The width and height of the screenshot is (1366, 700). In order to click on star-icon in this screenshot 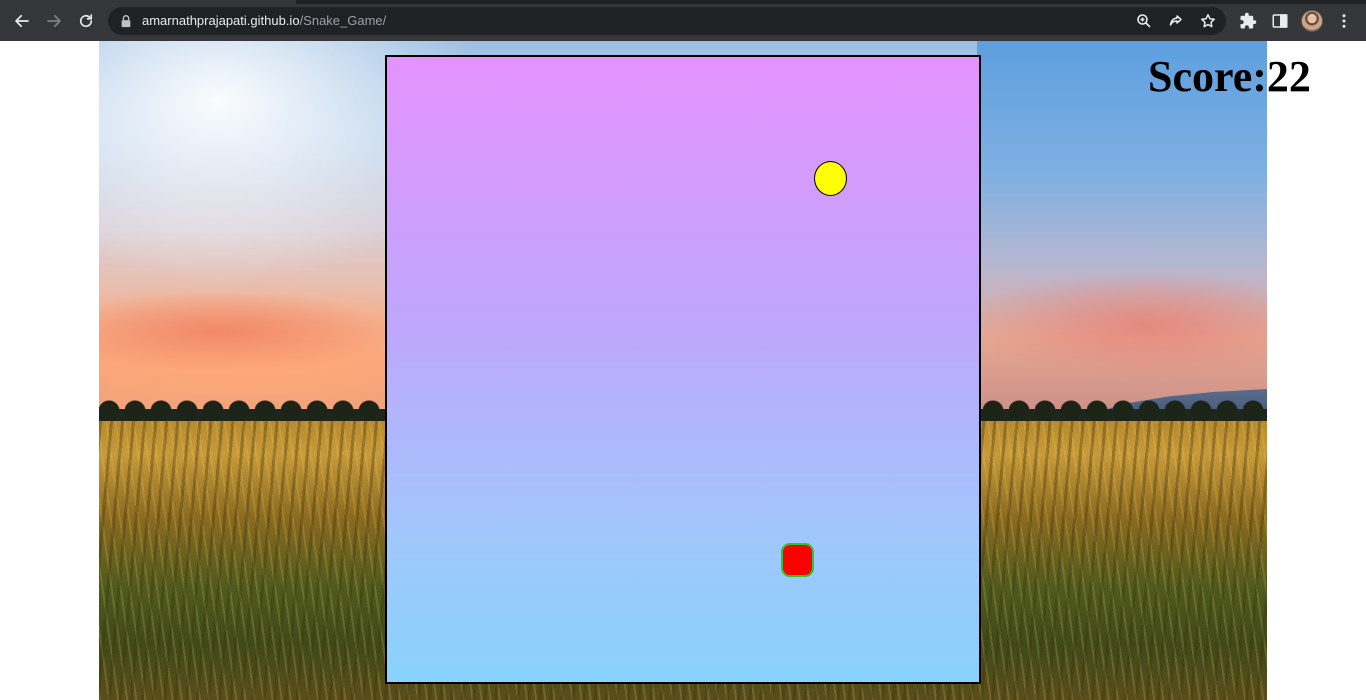, I will do `click(1208, 21)`.